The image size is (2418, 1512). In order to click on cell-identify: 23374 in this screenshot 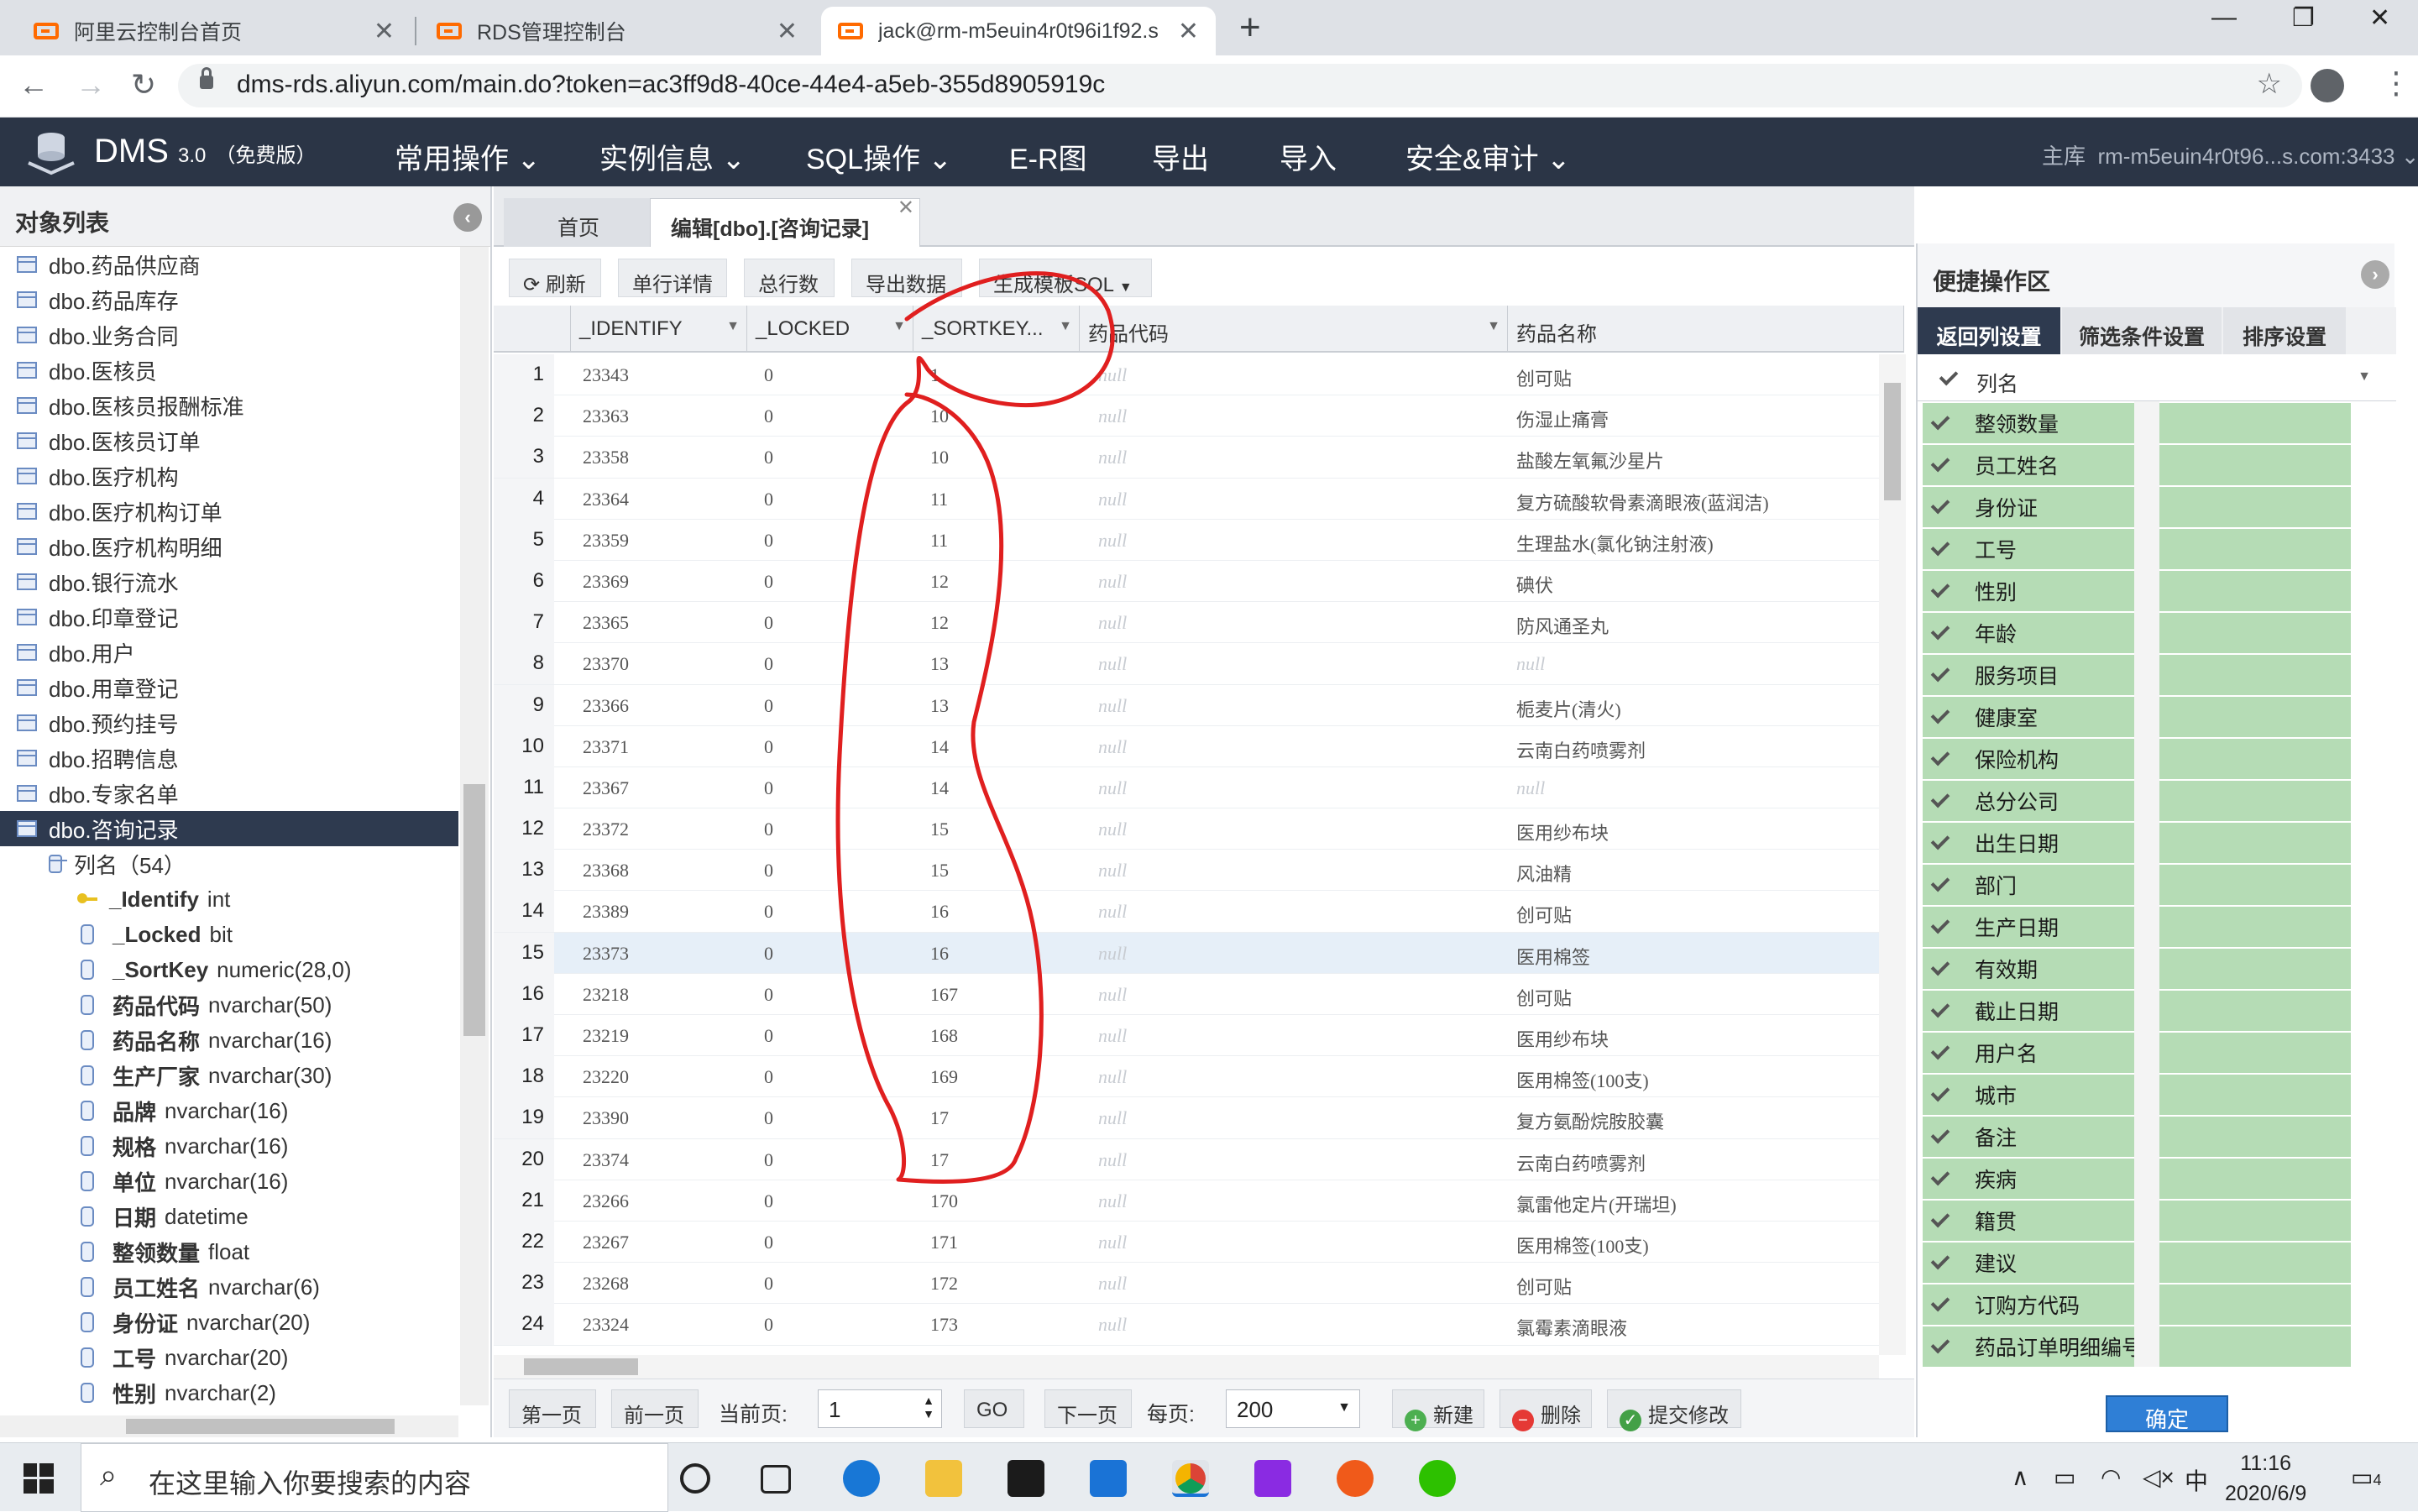, I will do `click(606, 1160)`.